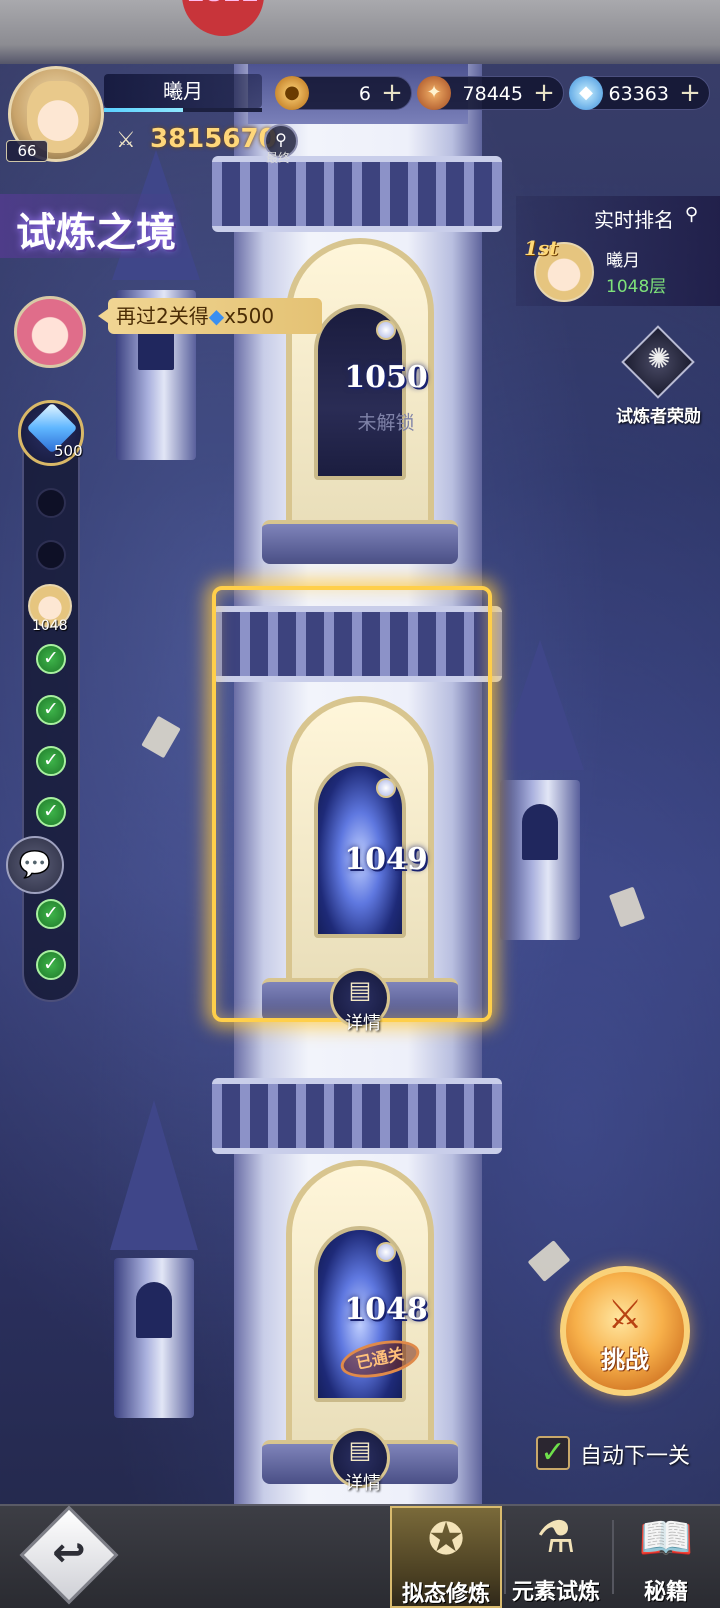 The height and width of the screenshot is (1608, 720). I want to click on coin-icon: ●, so click(292, 93).